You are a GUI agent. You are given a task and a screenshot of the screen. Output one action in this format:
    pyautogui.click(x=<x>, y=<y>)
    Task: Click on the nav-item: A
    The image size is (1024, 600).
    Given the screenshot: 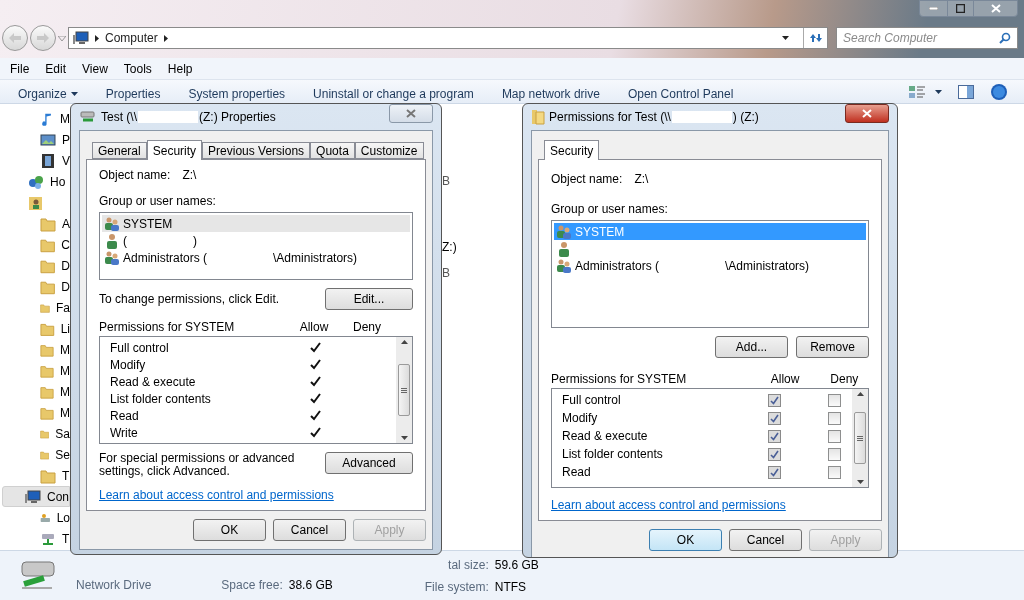 What is the action you would take?
    pyautogui.click(x=35, y=223)
    